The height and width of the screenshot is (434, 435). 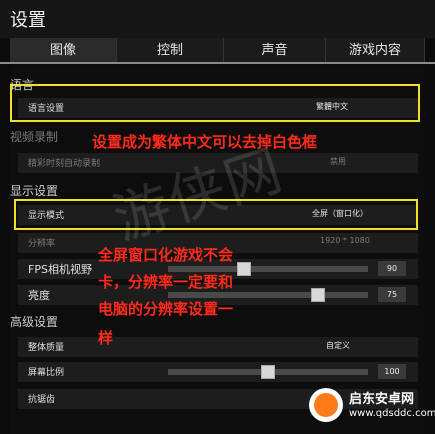 I want to click on screen-scale-value: 100, so click(x=392, y=371).